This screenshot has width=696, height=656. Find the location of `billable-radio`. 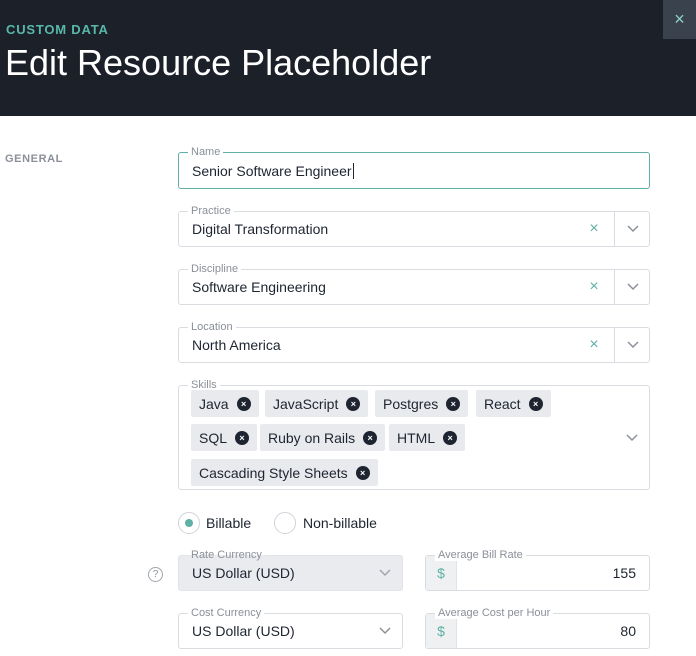

billable-radio is located at coordinates (189, 523).